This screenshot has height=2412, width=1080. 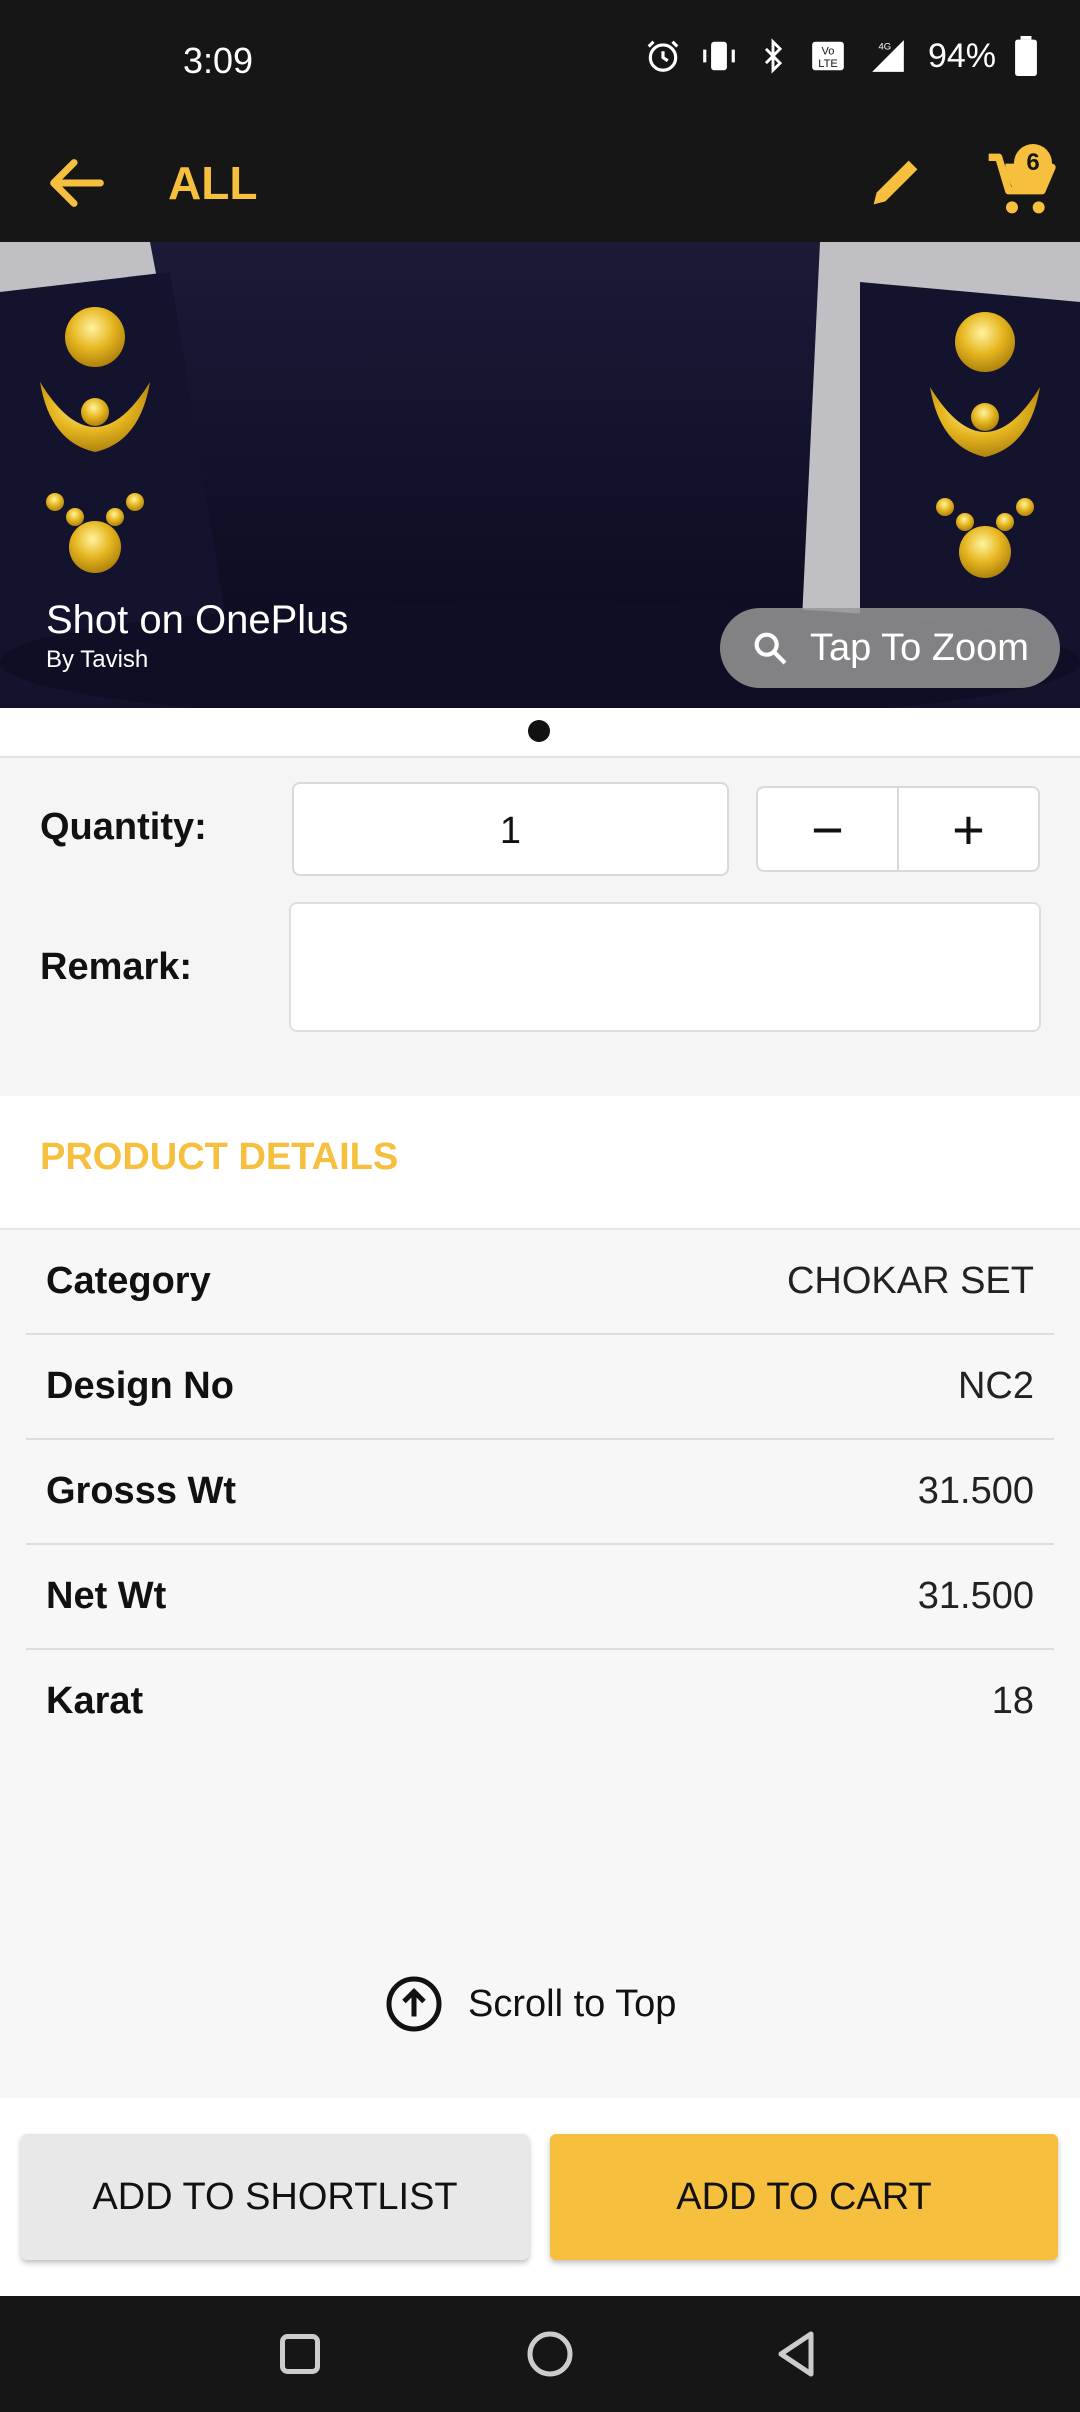 I want to click on bluetooth-icon, so click(x=773, y=56).